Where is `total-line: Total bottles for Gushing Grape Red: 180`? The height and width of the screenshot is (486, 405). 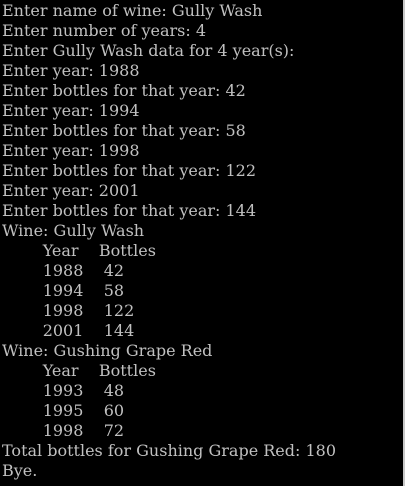 total-line: Total bottles for Gushing Grape Red: 180 is located at coordinates (169, 450).